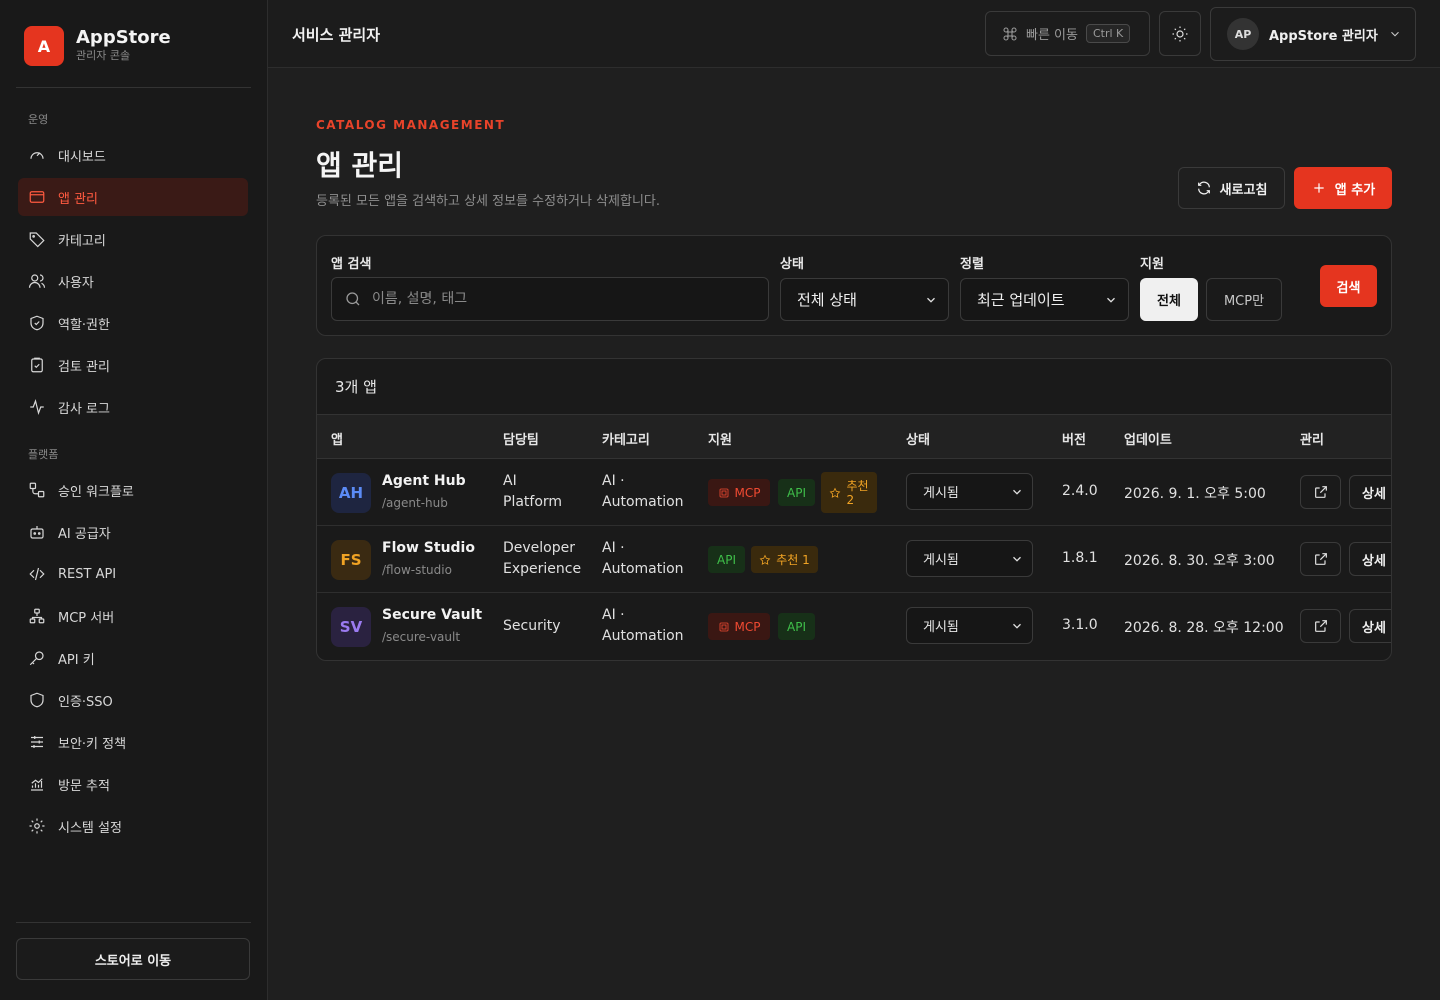 The width and height of the screenshot is (1440, 1000). Describe the element at coordinates (941, 560) in the screenshot. I see `status-value: 게시됨` at that location.